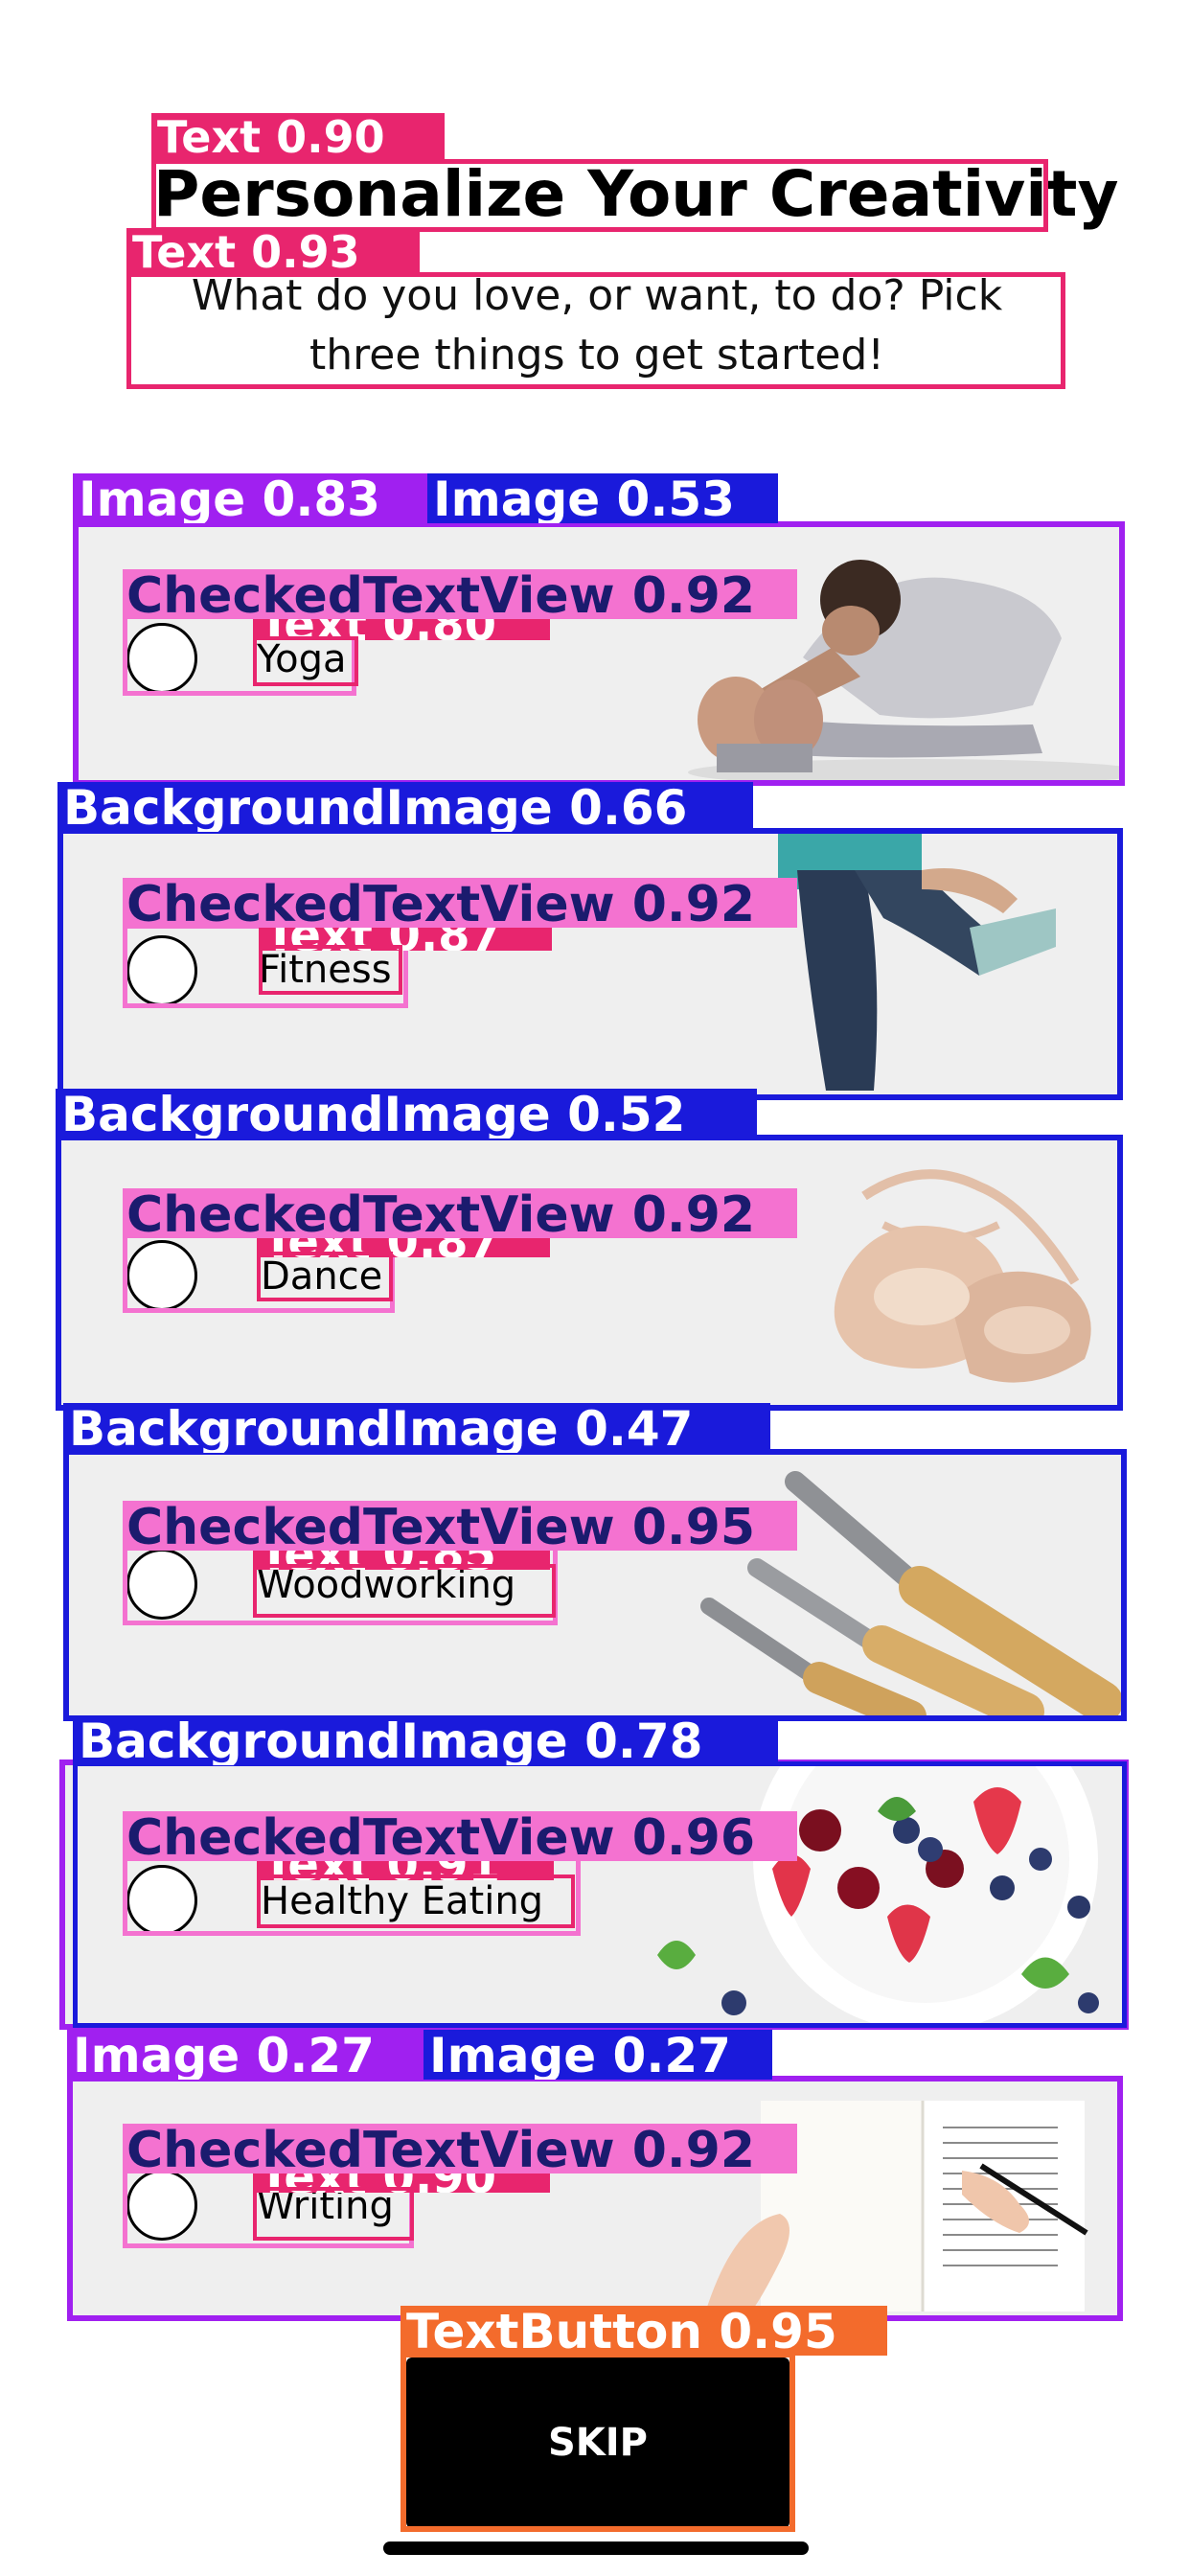 Image resolution: width=1190 pixels, height=2576 pixels. What do you see at coordinates (596, 2548) in the screenshot?
I see `home-indicator` at bounding box center [596, 2548].